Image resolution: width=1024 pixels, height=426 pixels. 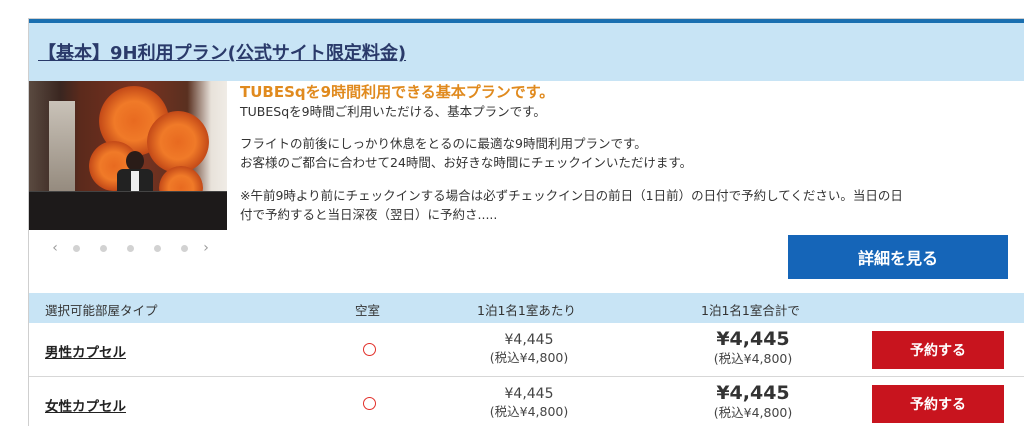 I want to click on plan-description-line: お客様のご都合に合わせて24時間、お好きな時間にチェックインいただけます。, so click(x=466, y=162).